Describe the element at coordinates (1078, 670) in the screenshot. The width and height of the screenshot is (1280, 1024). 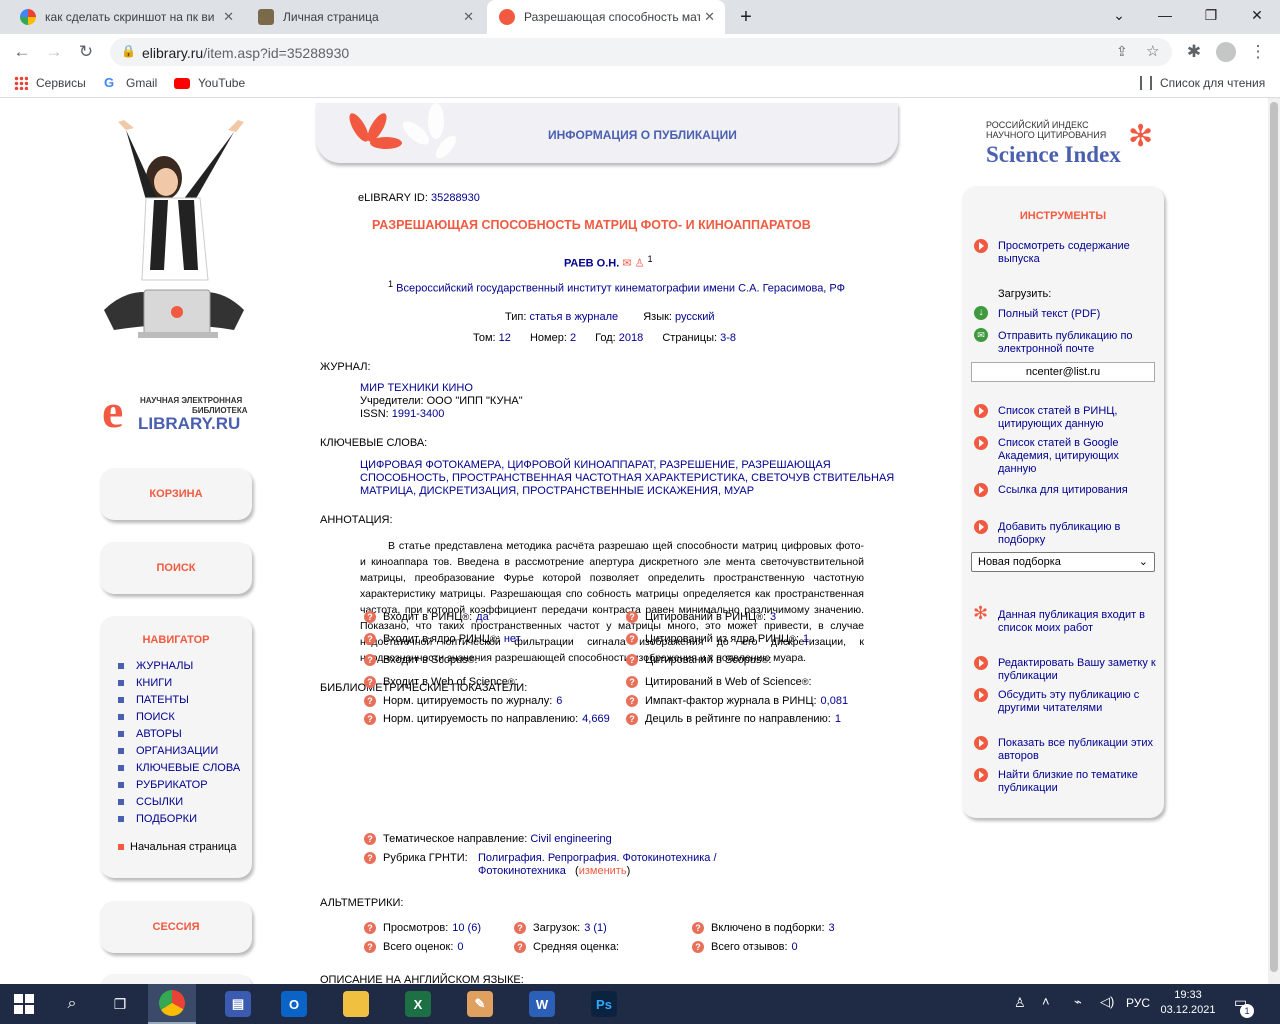
I see `edit-note-link: Редактировать Вашу заметку к публикации` at that location.